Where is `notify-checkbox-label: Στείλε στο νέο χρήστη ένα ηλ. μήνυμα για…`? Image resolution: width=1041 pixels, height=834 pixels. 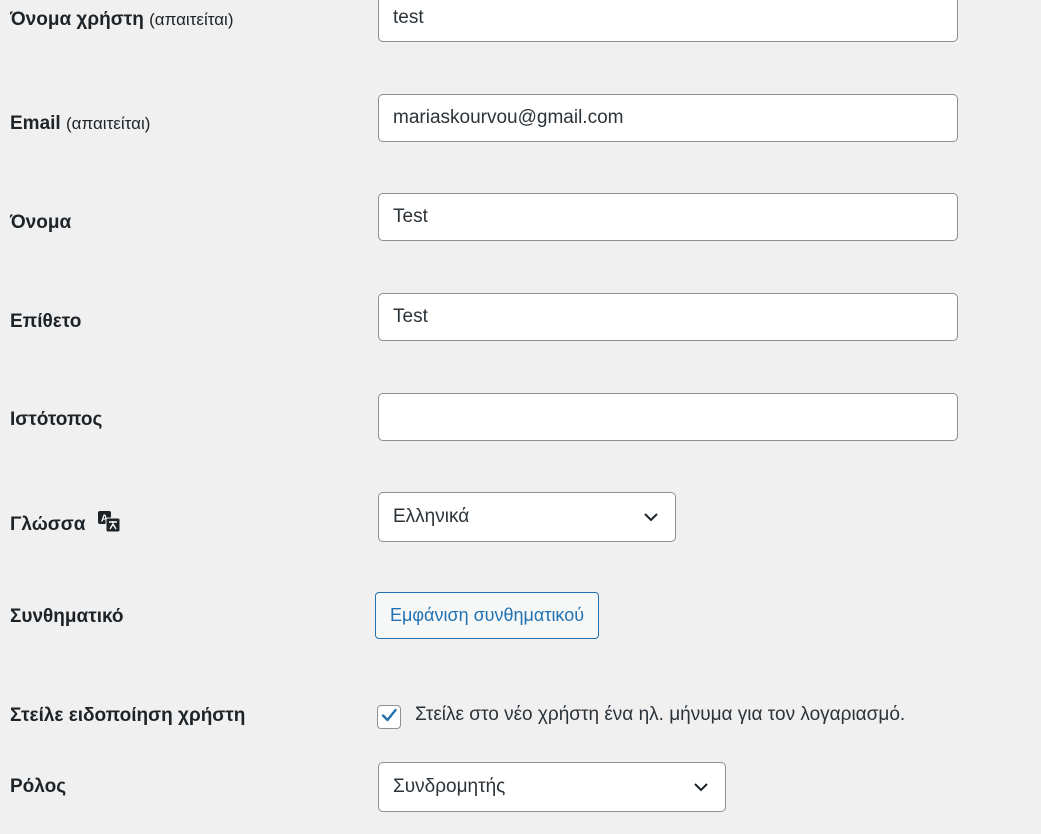 notify-checkbox-label: Στείλε στο νέο χρήστη ένα ηλ. μήνυμα για… is located at coordinates (660, 715).